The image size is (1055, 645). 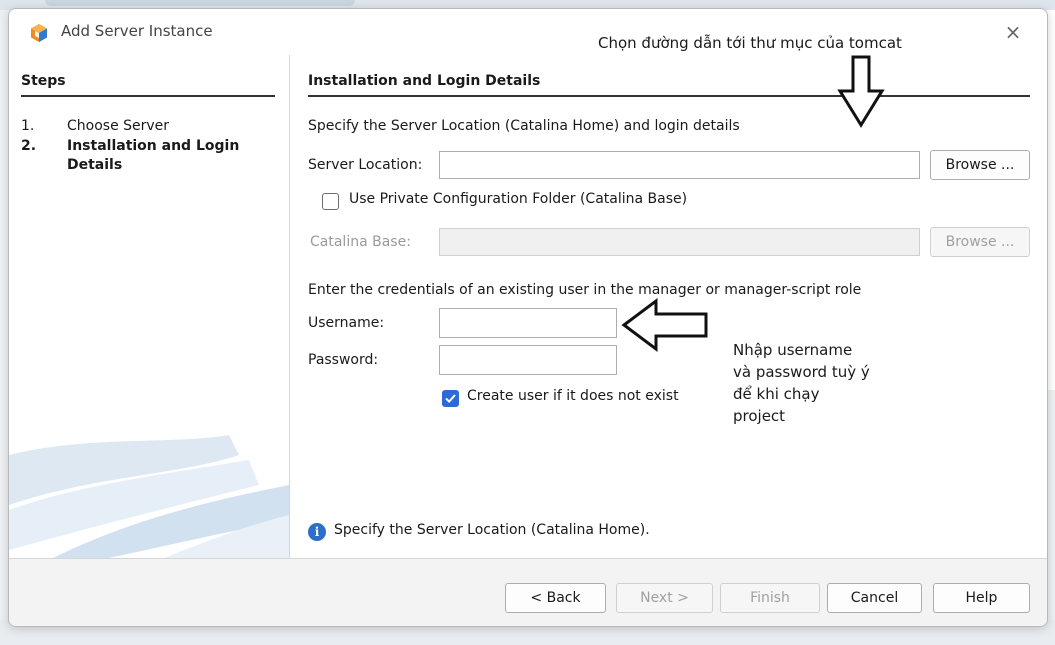 I want to click on checkmark-icon, so click(x=450, y=399).